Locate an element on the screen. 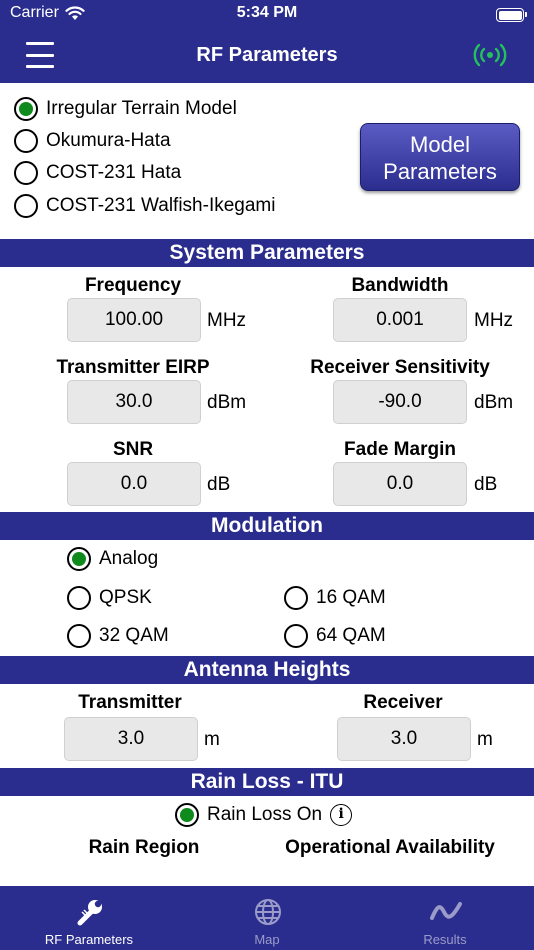 Image resolution: width=534 pixels, height=950 pixels. modulation-16qam: 16 QAM is located at coordinates (335, 598).